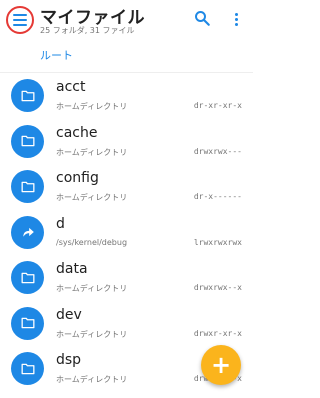 The width and height of the screenshot is (320, 398). I want to click on file-name: cache, so click(77, 132).